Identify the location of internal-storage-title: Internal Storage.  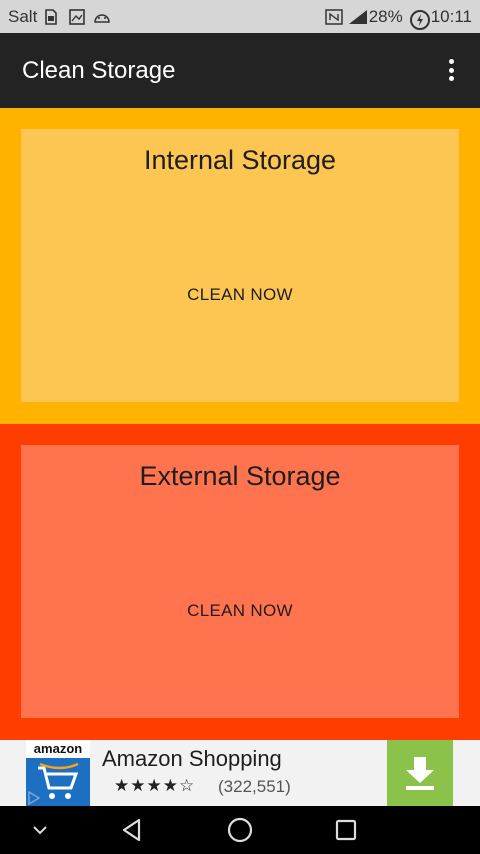
(240, 160).